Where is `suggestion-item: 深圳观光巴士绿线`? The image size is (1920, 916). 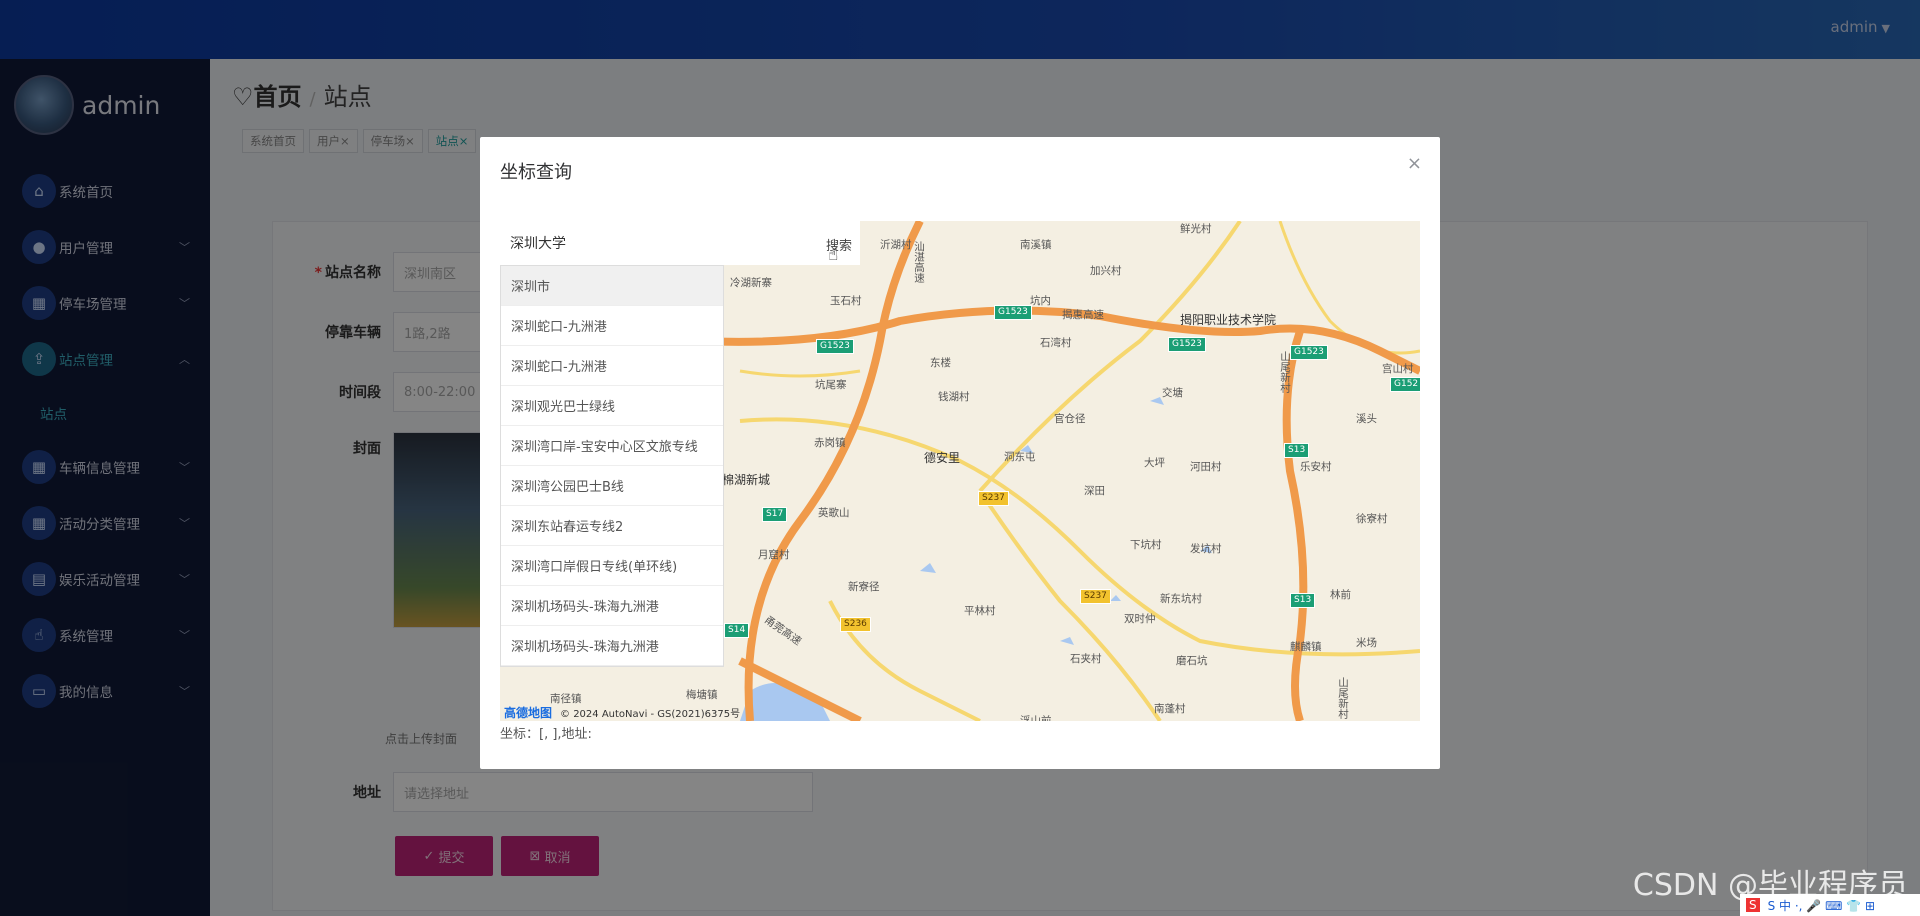 suggestion-item: 深圳观光巴士绿线 is located at coordinates (612, 406).